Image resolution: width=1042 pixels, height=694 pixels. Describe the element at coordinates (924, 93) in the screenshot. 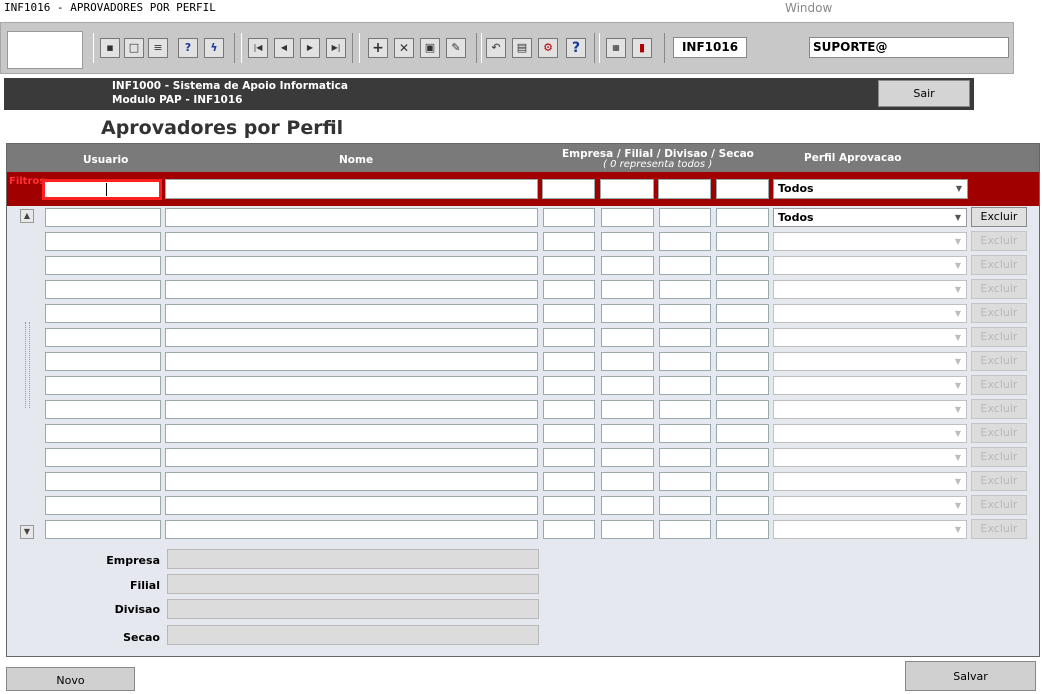

I see `sair-button: Sair` at that location.